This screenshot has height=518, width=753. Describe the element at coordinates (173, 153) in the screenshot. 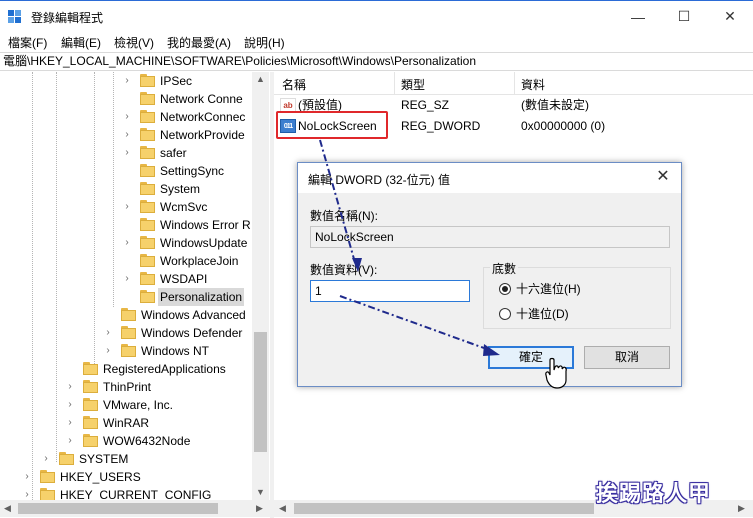

I see `tree-item-label: safer` at that location.